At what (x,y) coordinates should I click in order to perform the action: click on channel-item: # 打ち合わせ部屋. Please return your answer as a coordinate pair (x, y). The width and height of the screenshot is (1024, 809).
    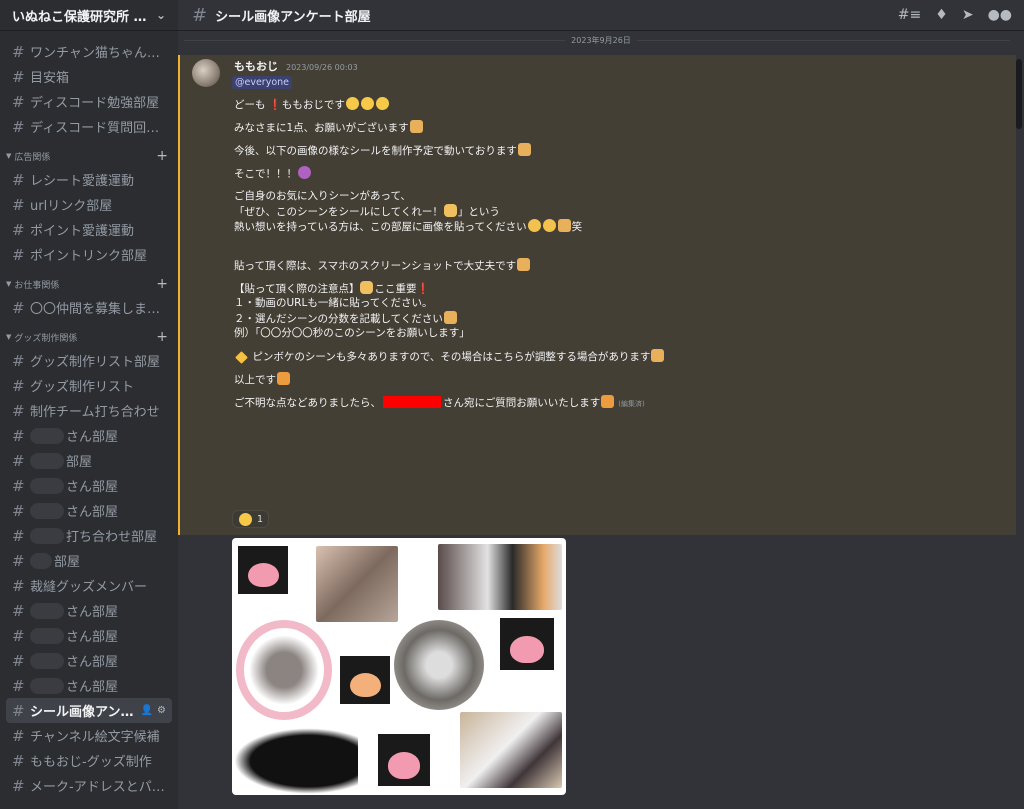
    Looking at the image, I should click on (89, 535).